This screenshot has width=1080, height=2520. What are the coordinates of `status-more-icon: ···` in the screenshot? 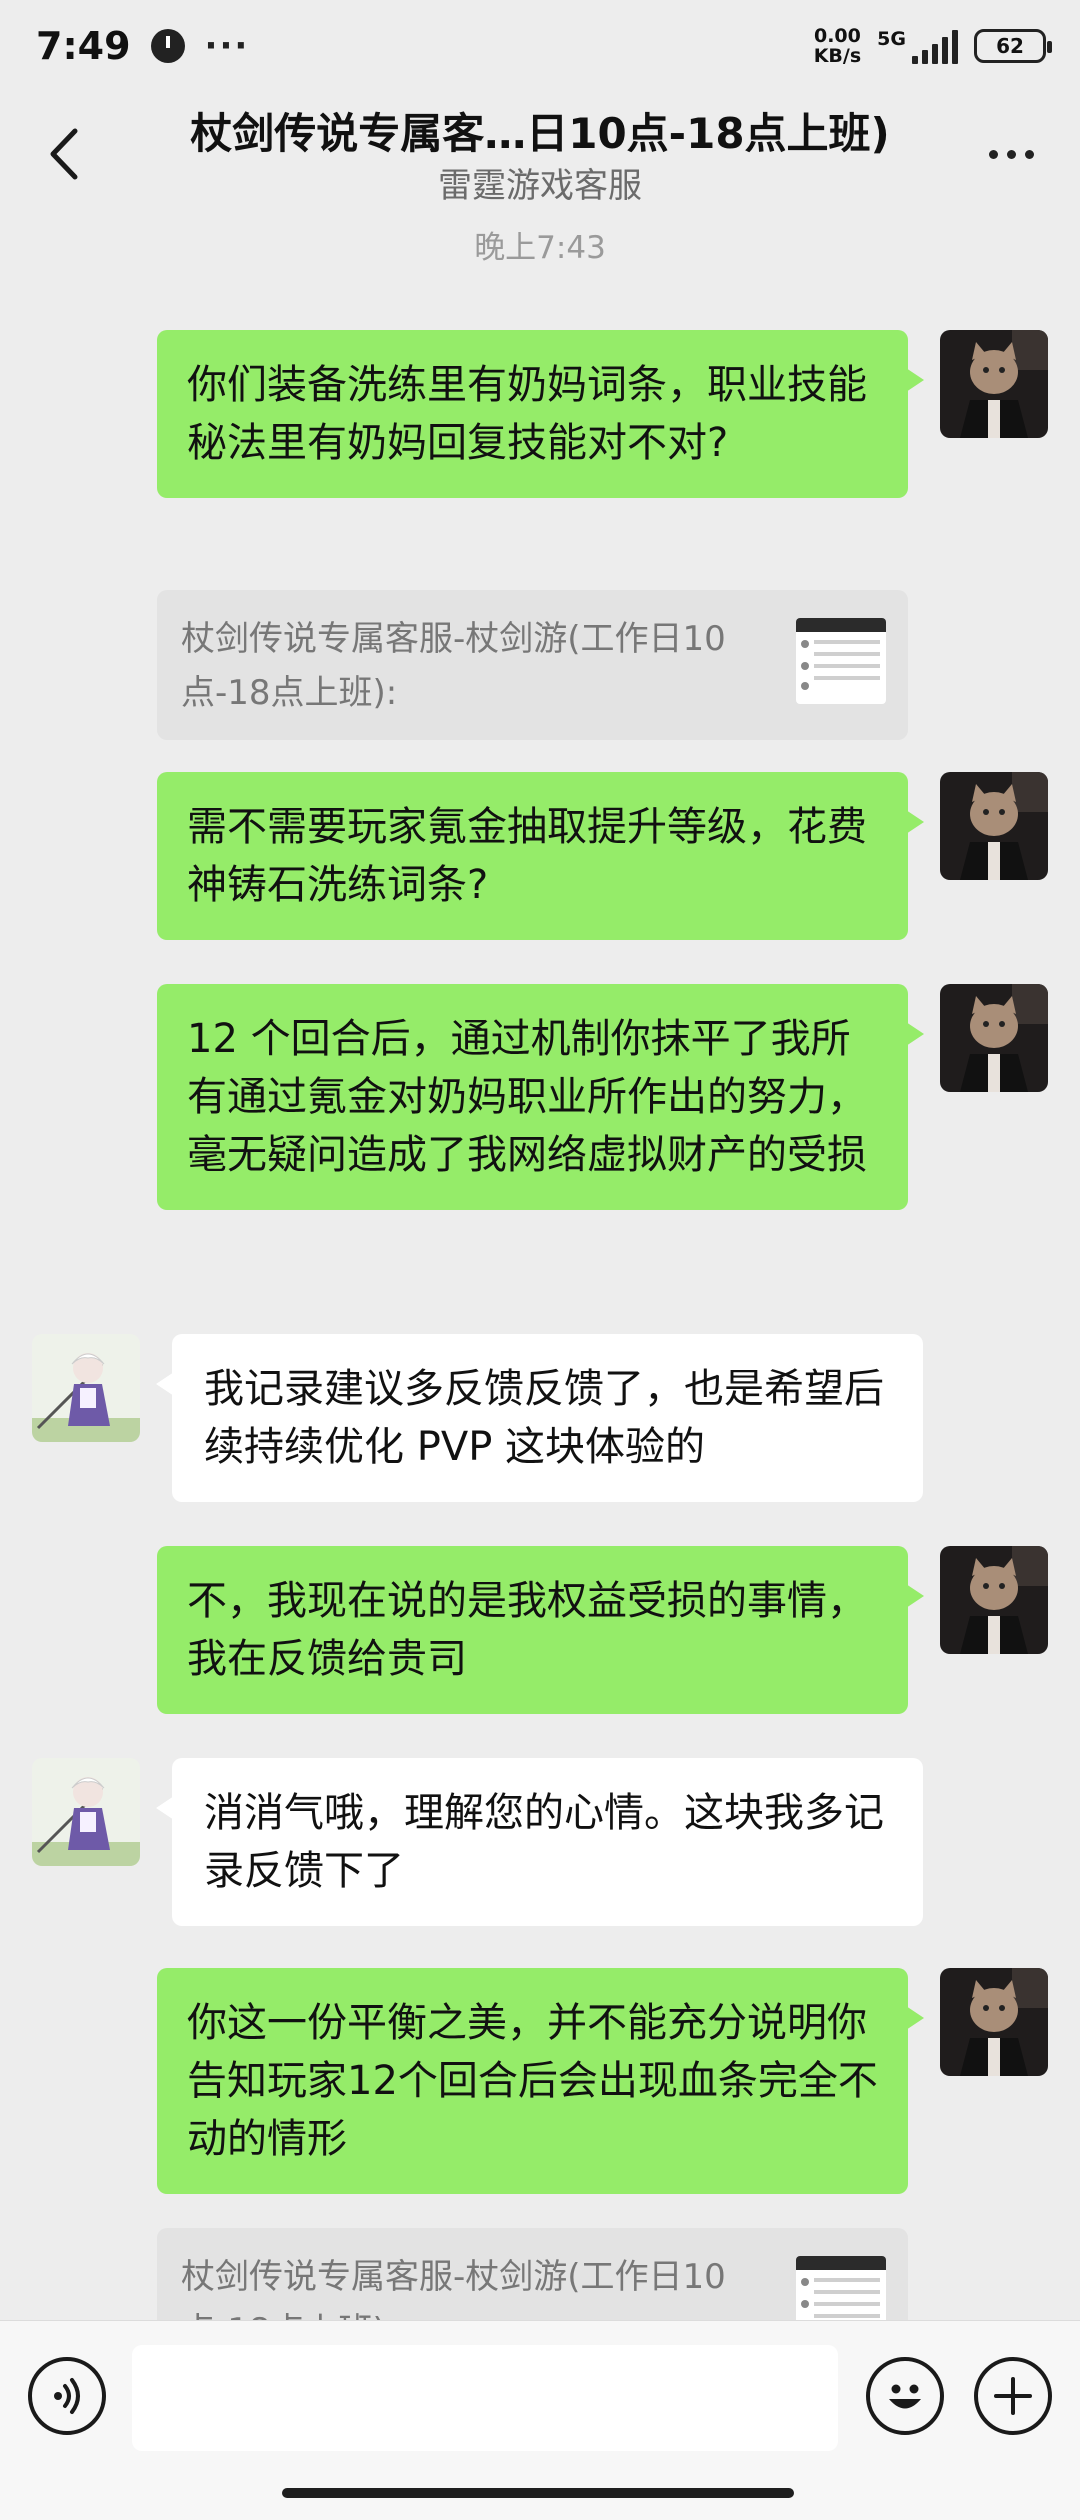 It's located at (227, 46).